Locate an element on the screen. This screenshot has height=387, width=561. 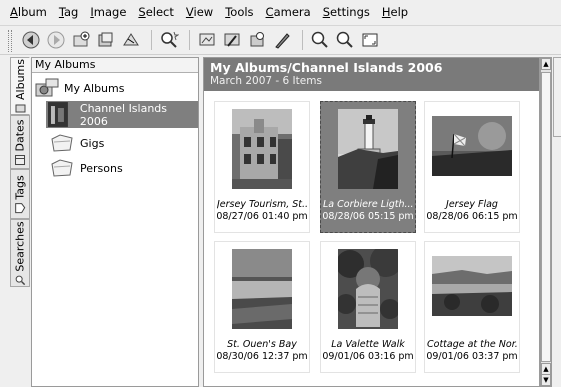
tree-item-gigs: Gigs is located at coordinates (120, 143).